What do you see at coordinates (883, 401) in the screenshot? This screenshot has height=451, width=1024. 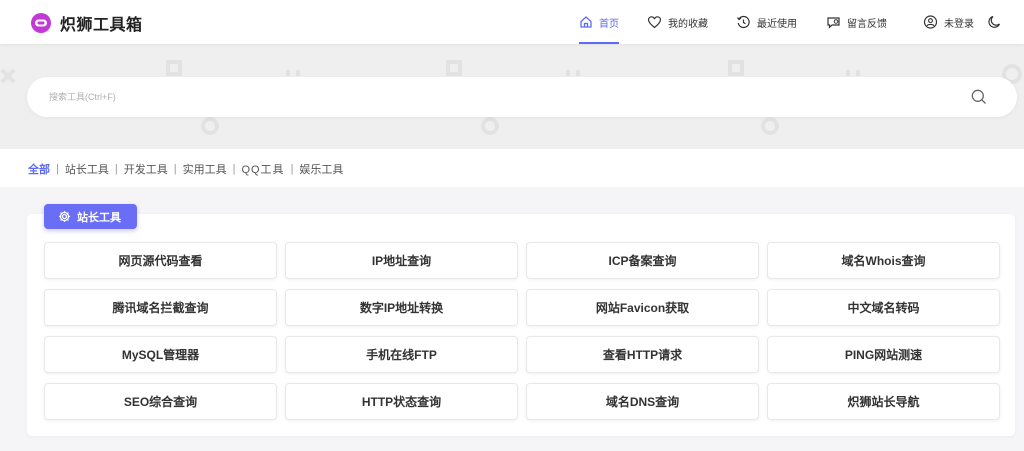 I see `tool-button: 炽狮站长导航` at bounding box center [883, 401].